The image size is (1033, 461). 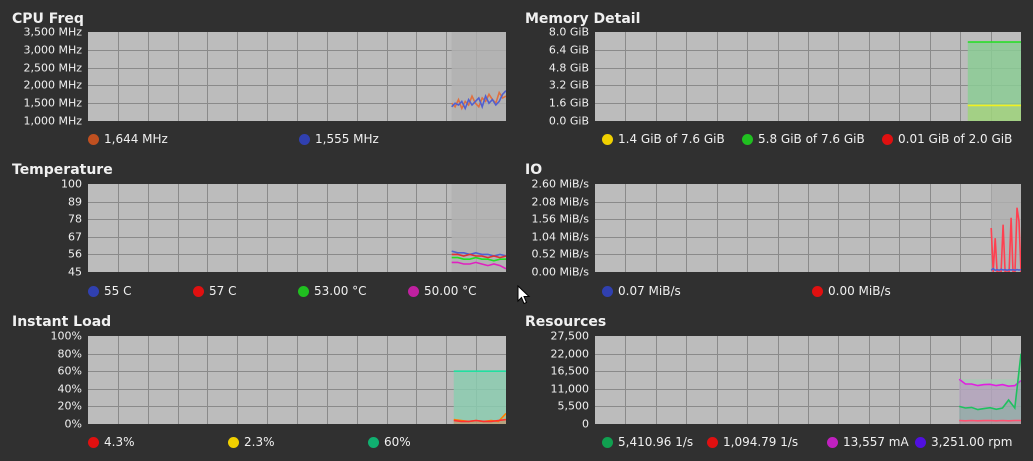 I want to click on legend-item: 0.07 MiB/s, so click(x=641, y=291).